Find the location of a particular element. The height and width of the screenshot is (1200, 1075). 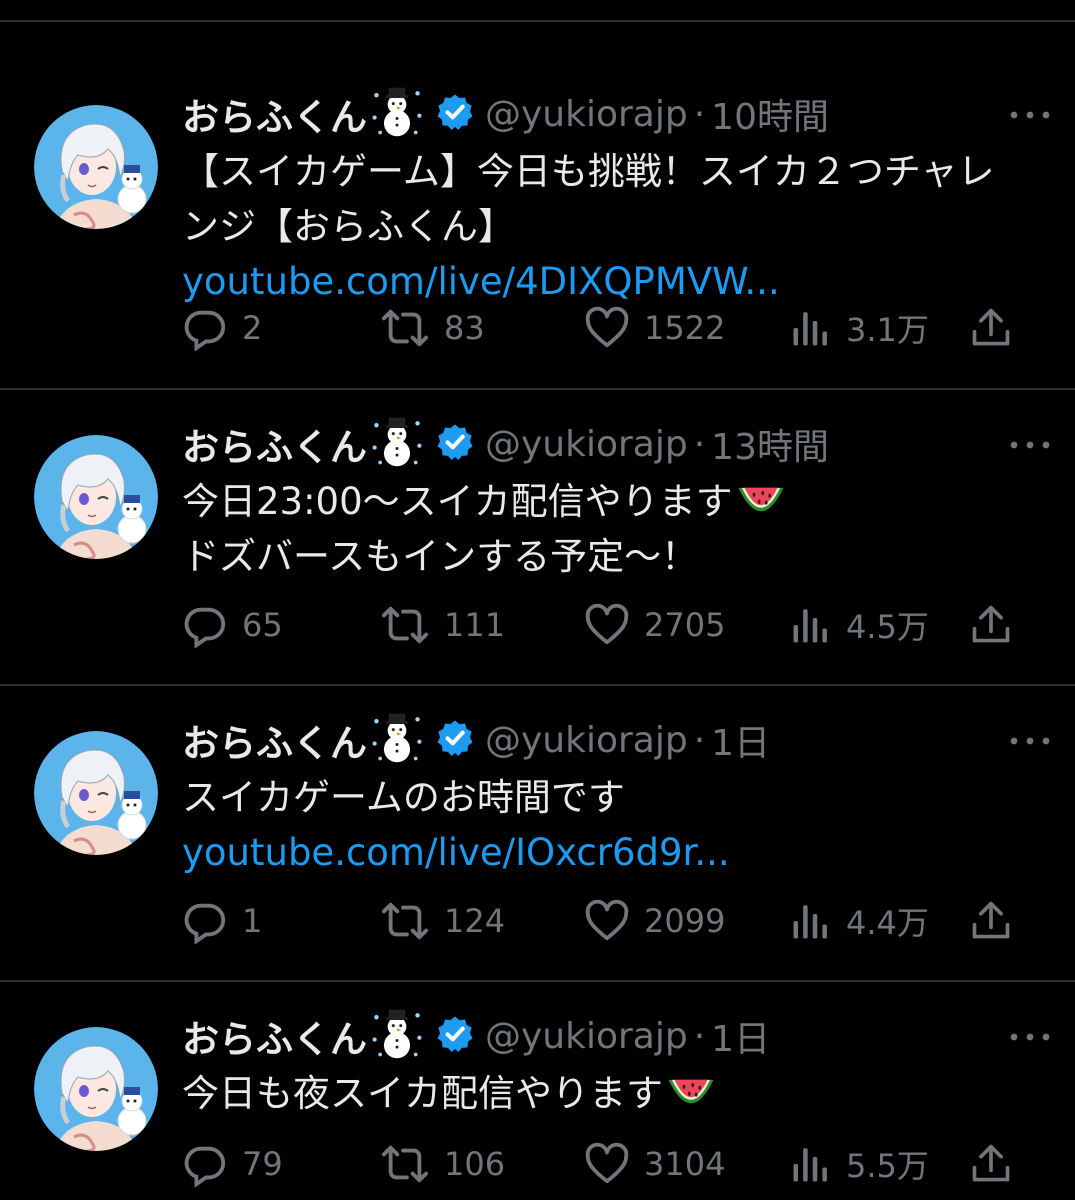

retweet-button: 111 is located at coordinates (442, 625).